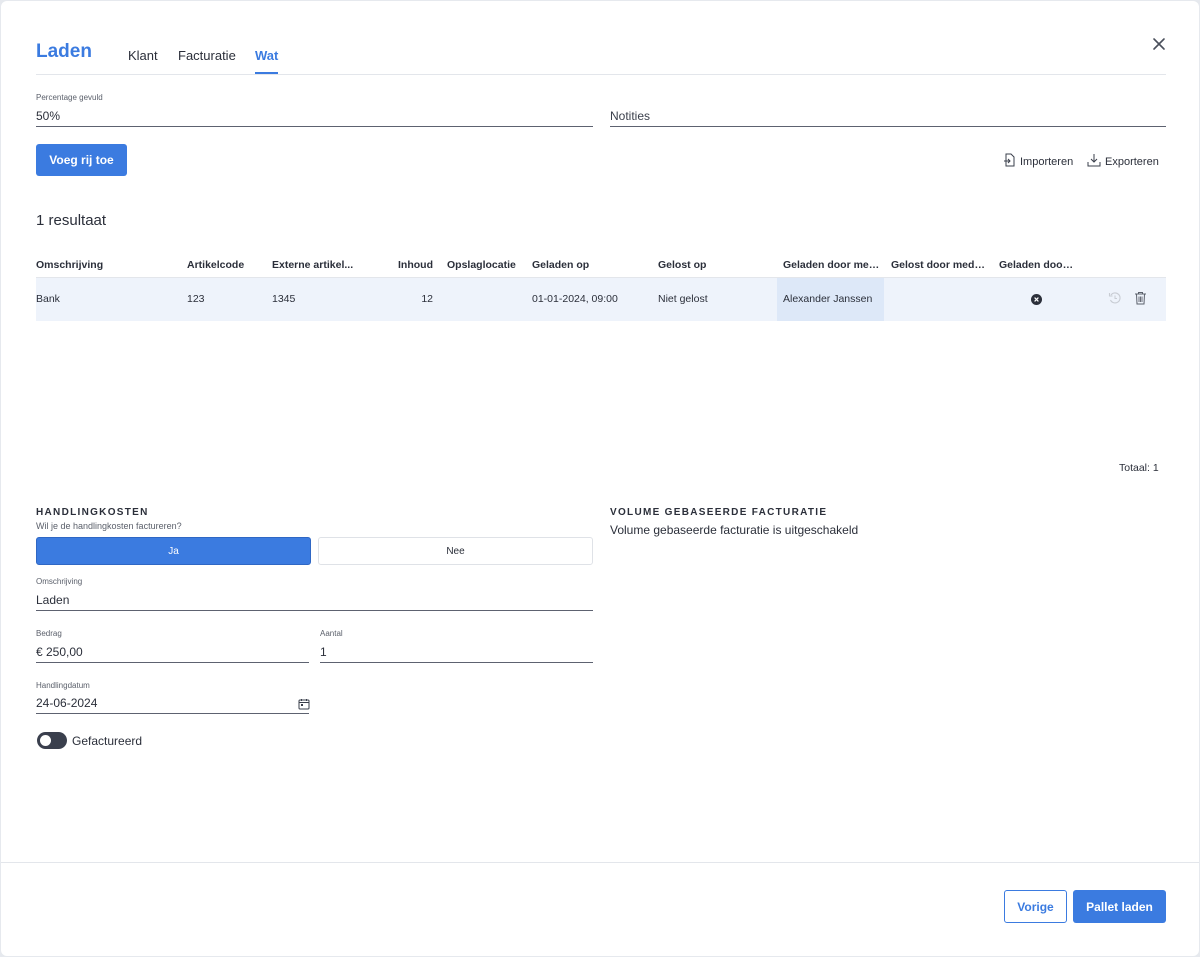 The height and width of the screenshot is (957, 1200). I want to click on handling-question: Wil je de handlingkosten factureren?, so click(109, 526).